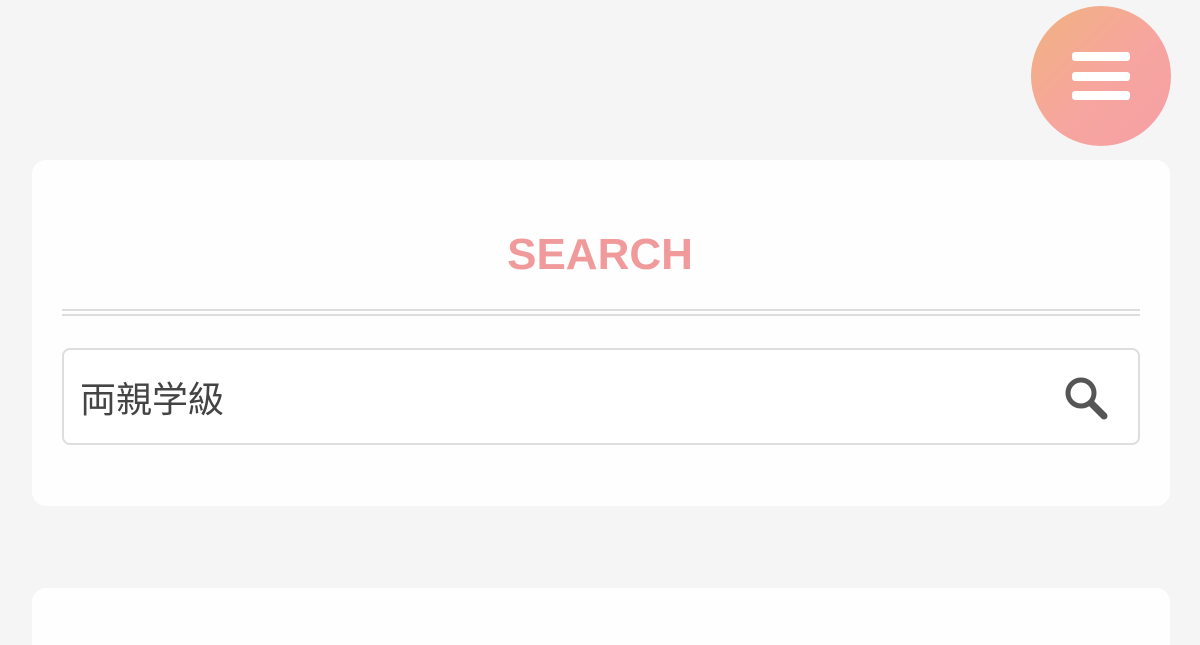  Describe the element at coordinates (601, 616) in the screenshot. I see `next-widget-card` at that location.